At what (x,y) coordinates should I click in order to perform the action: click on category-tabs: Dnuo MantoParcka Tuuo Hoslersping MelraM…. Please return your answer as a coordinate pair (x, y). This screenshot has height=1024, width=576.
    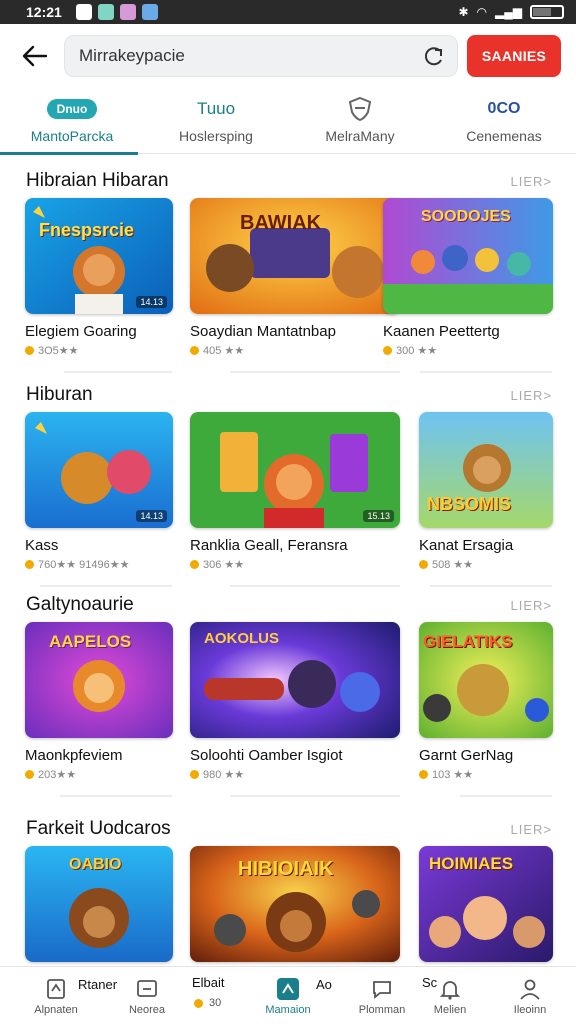
    Looking at the image, I should click on (288, 123).